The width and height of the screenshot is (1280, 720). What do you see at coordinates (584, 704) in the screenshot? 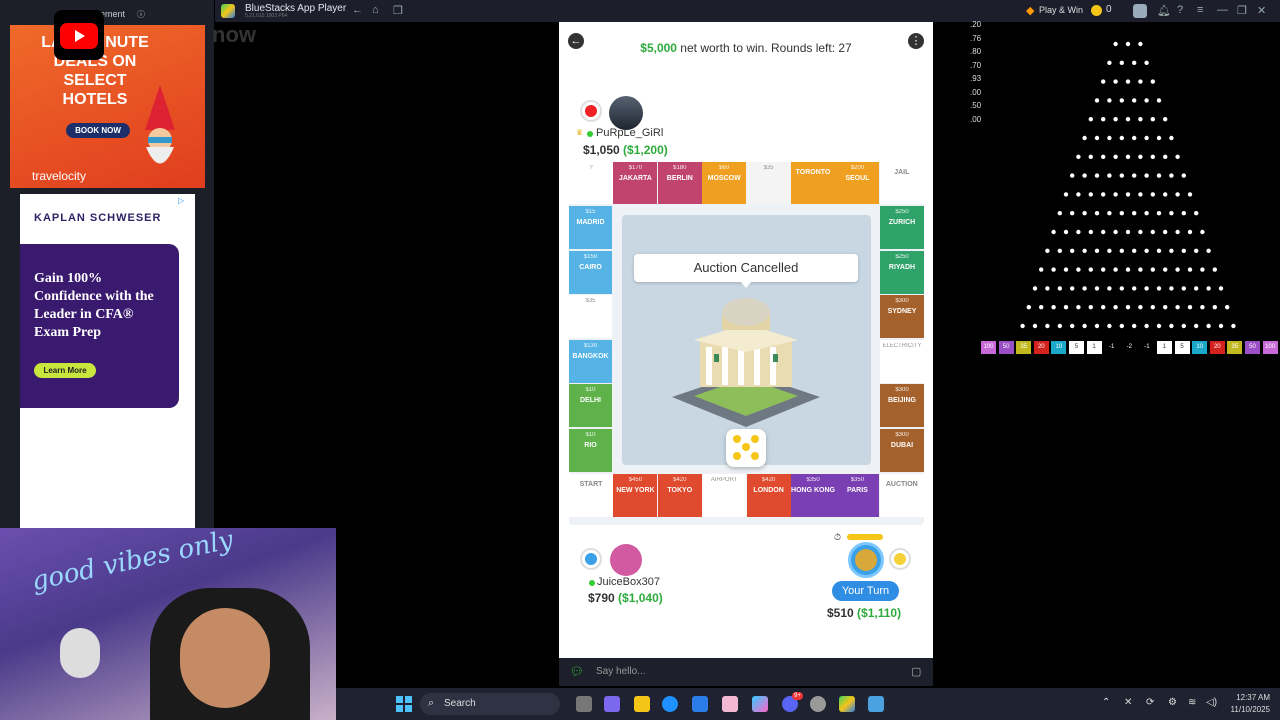
I see `task-view-icon` at bounding box center [584, 704].